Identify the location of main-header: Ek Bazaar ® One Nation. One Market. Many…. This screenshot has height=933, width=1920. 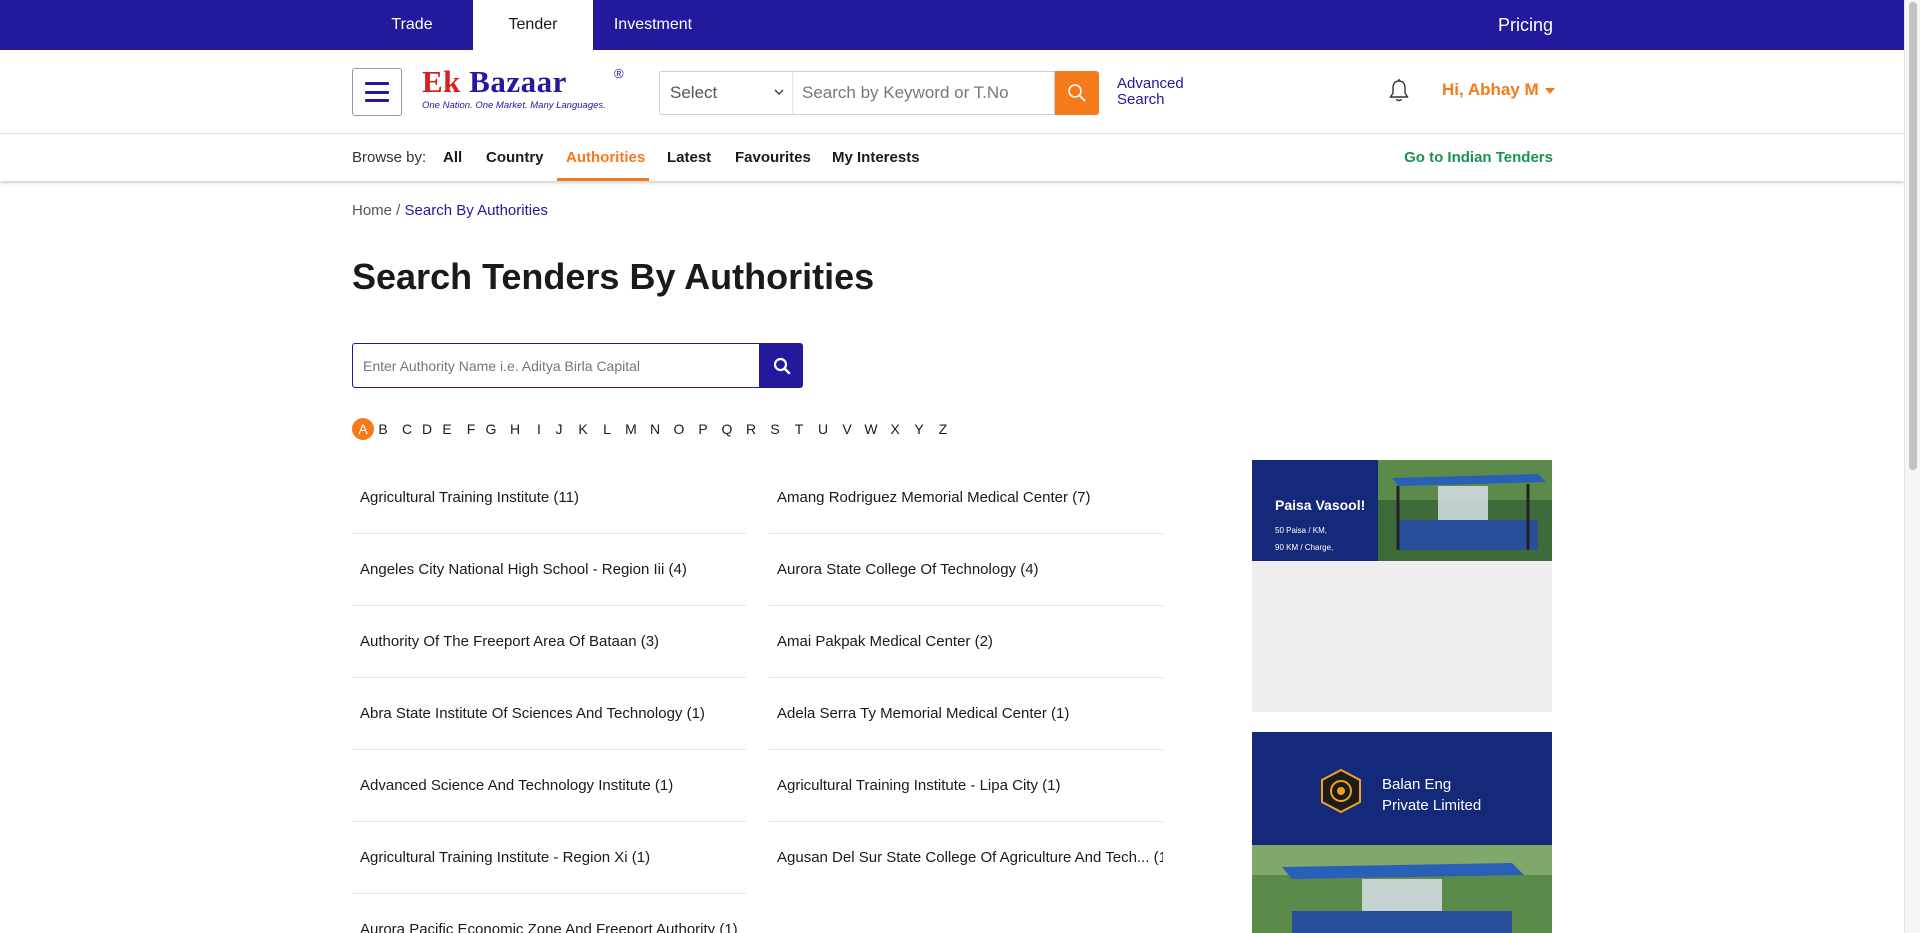
(952, 92).